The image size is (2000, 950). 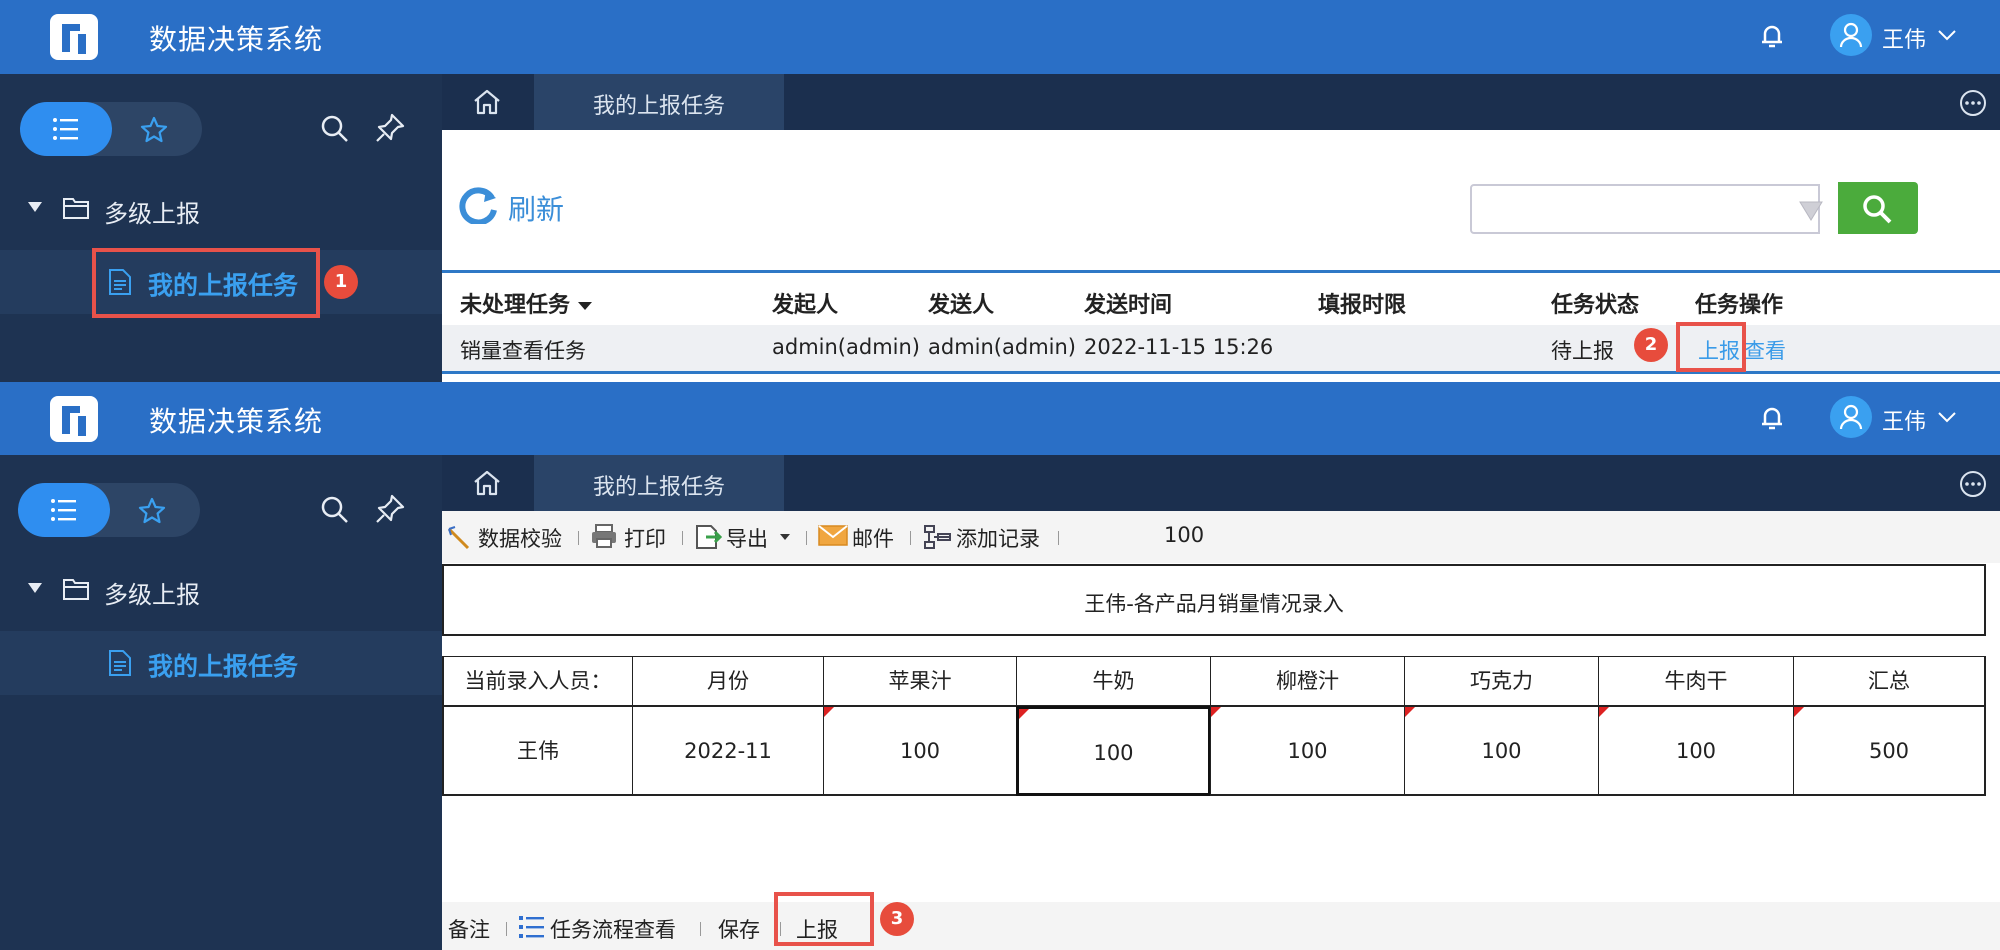 What do you see at coordinates (585, 306) in the screenshot?
I see `sort-caret-icon` at bounding box center [585, 306].